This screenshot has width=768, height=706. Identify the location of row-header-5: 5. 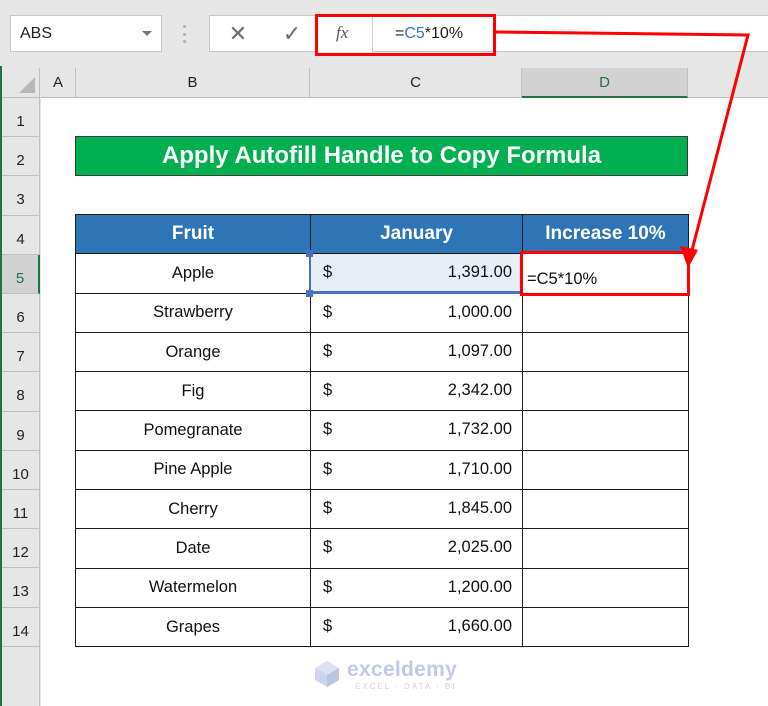
(21, 274).